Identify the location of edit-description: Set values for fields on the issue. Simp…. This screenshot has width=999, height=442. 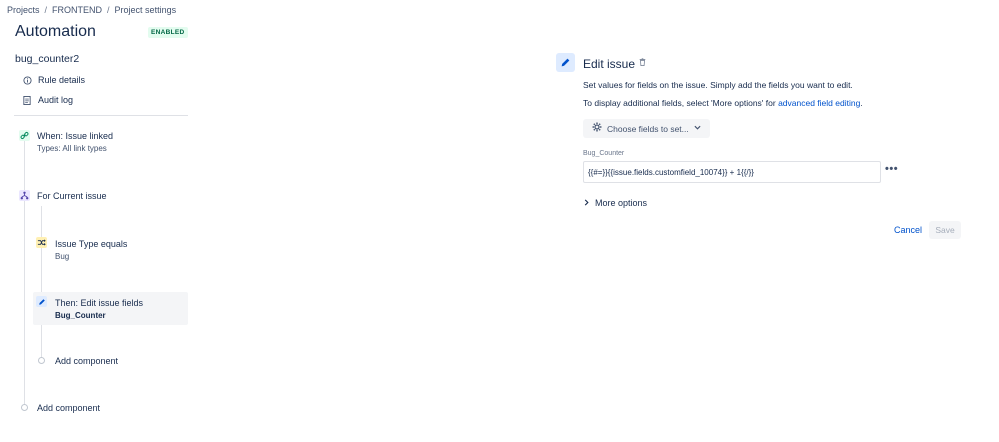
(718, 85).